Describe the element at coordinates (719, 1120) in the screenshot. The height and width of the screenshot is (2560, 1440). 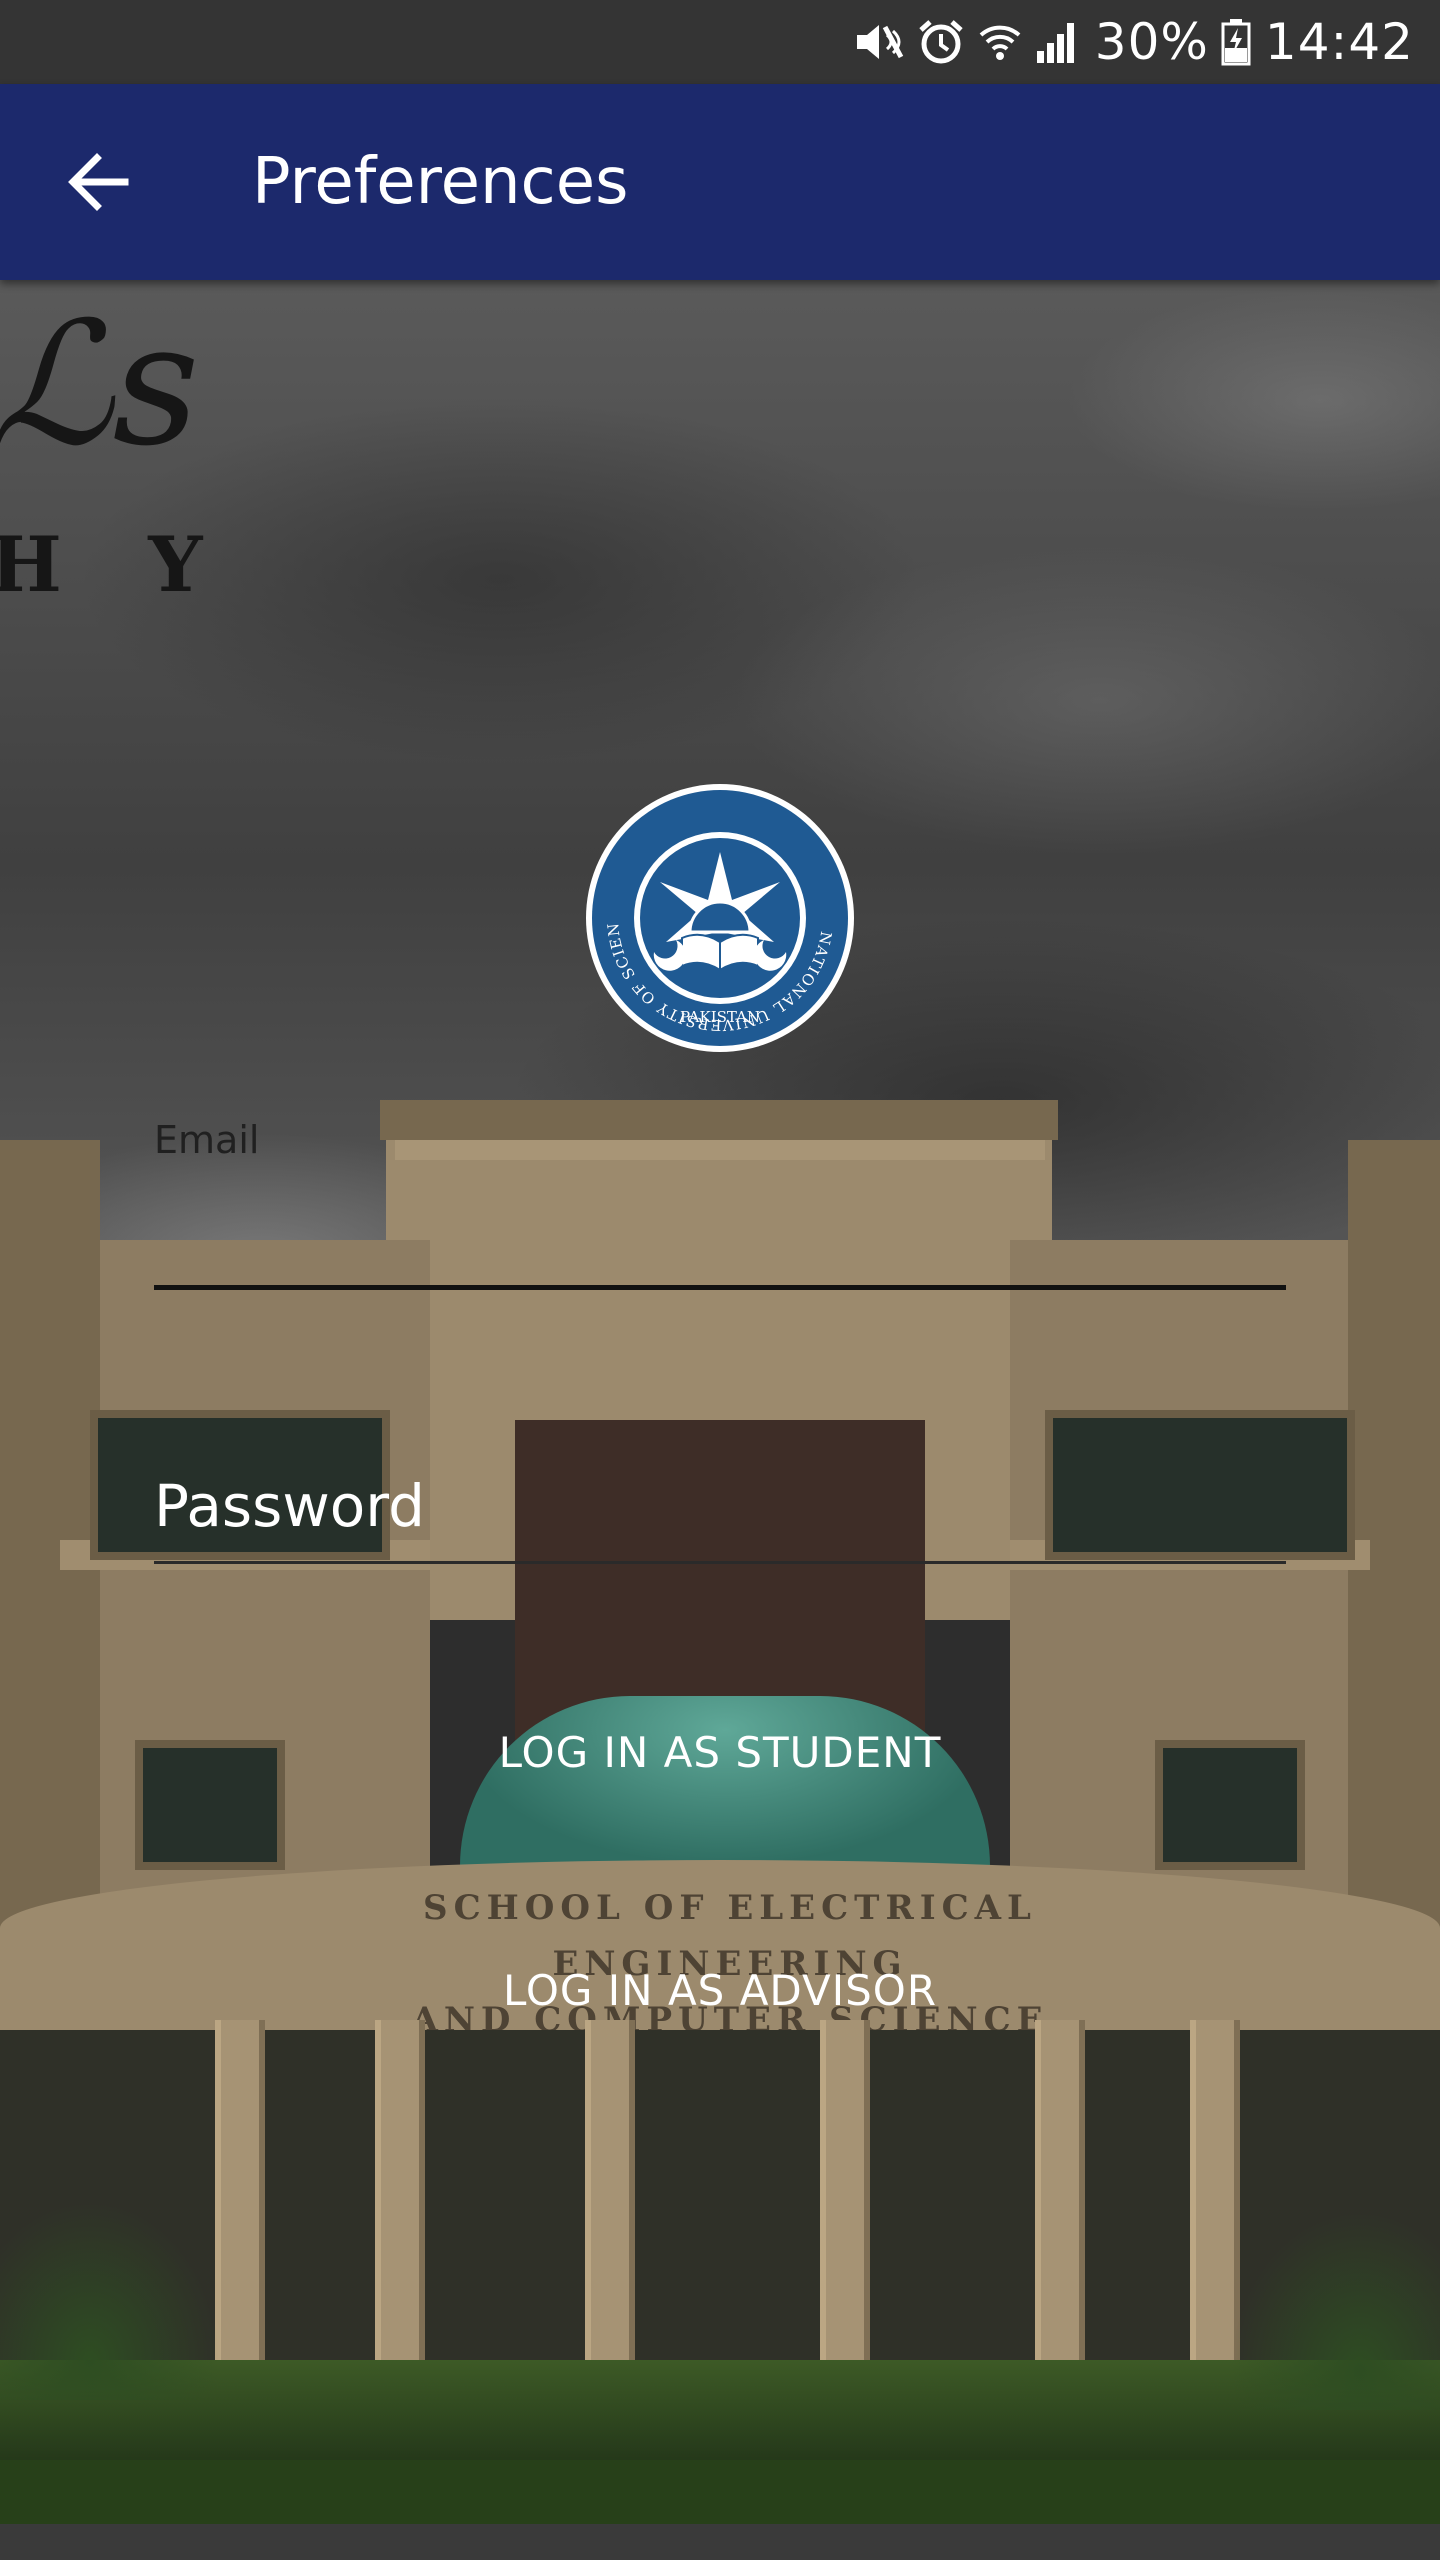
I see `building-tower-cornice` at that location.